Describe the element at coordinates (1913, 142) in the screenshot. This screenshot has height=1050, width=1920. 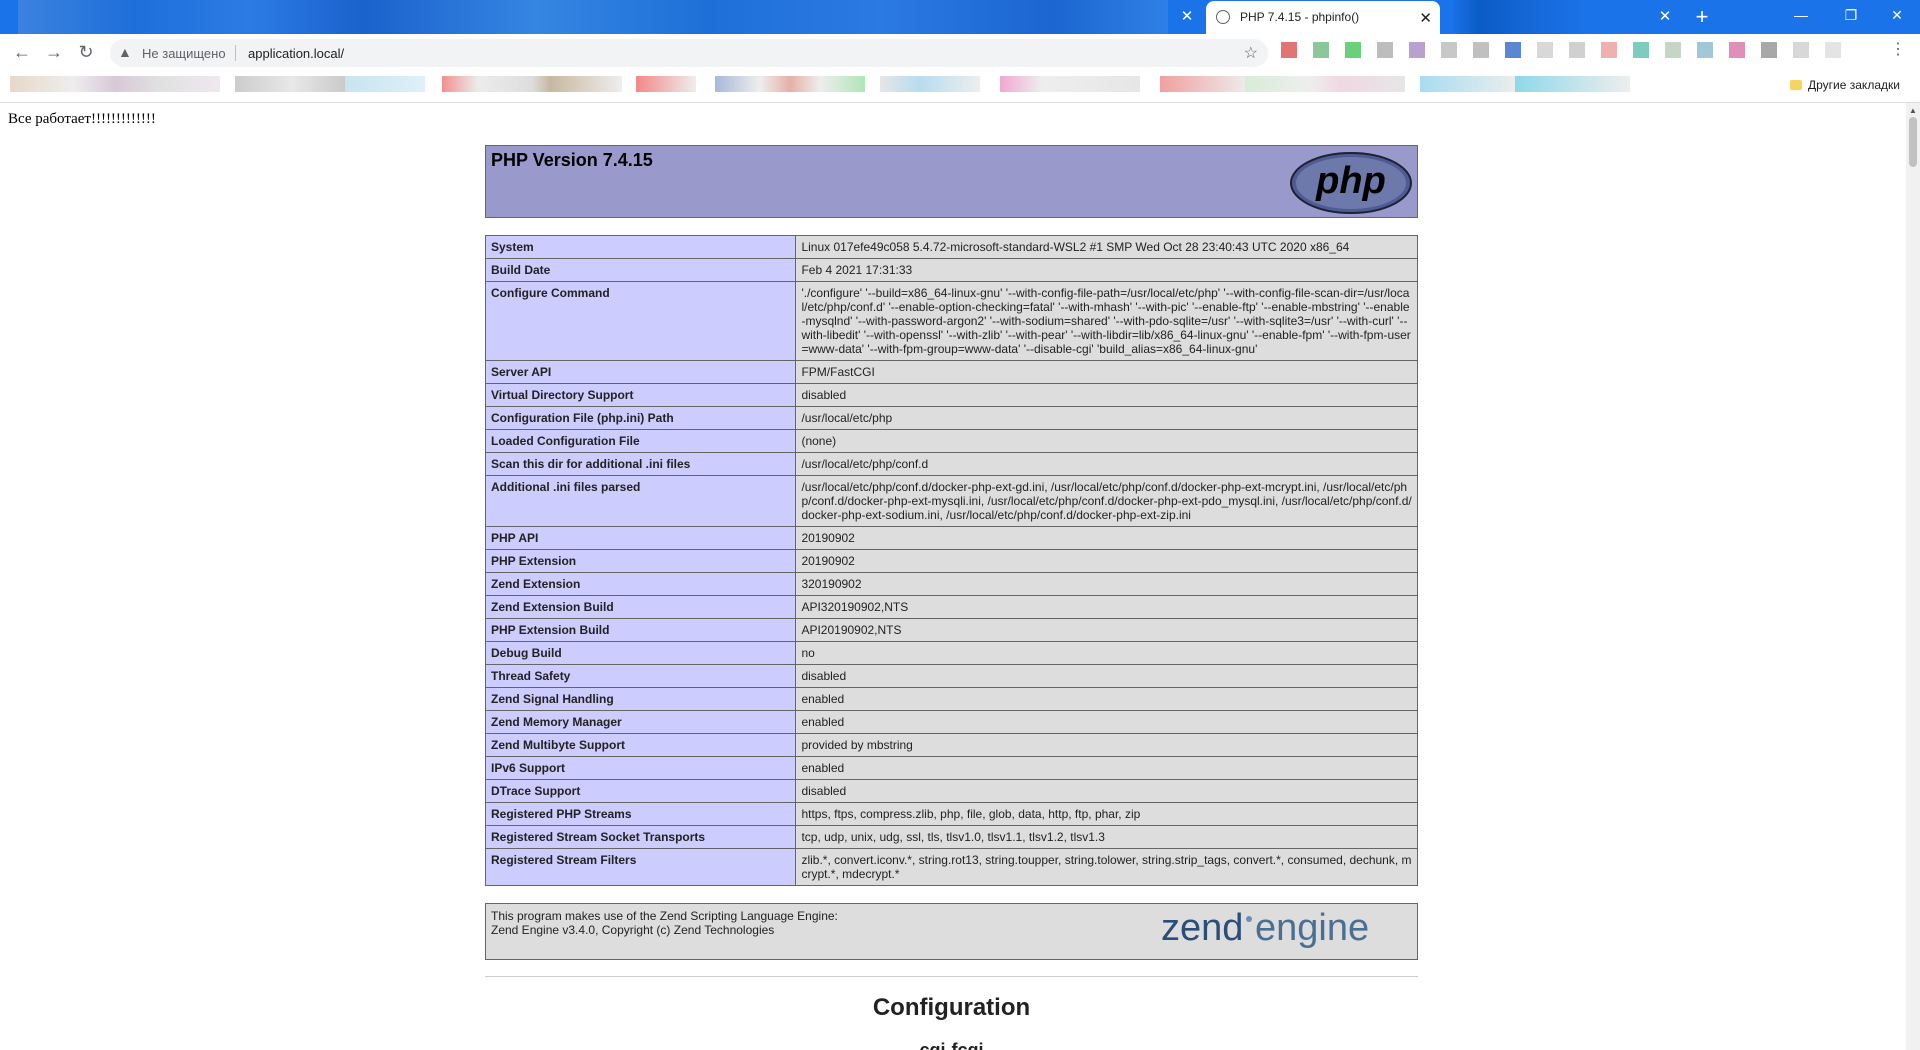
I see `scroll-thumb` at that location.